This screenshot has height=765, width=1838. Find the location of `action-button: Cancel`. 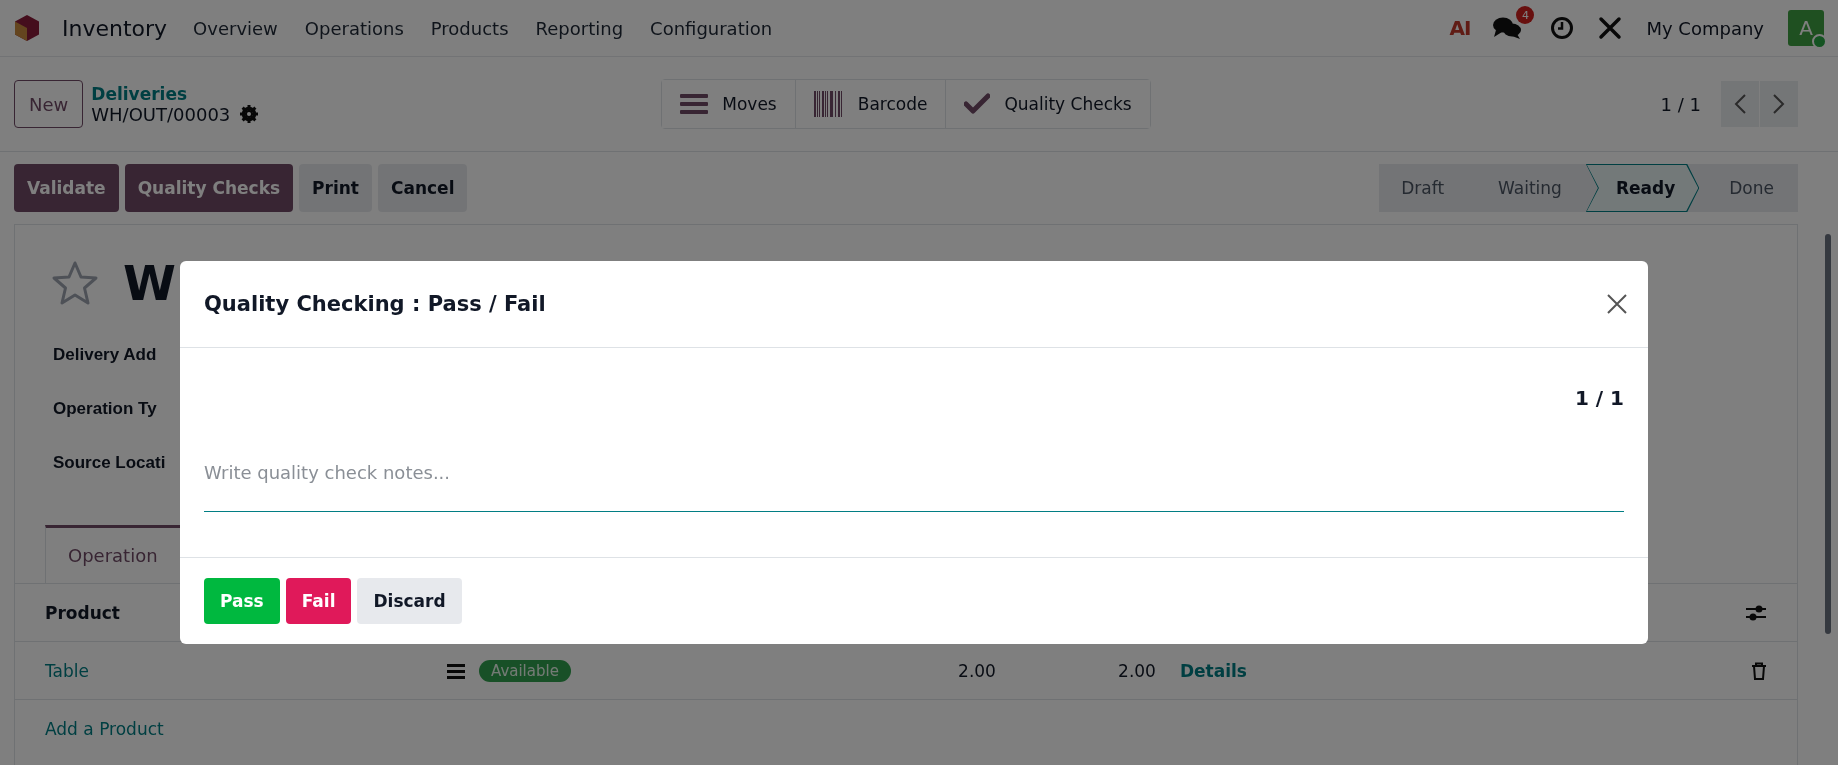

action-button: Cancel is located at coordinates (423, 188).